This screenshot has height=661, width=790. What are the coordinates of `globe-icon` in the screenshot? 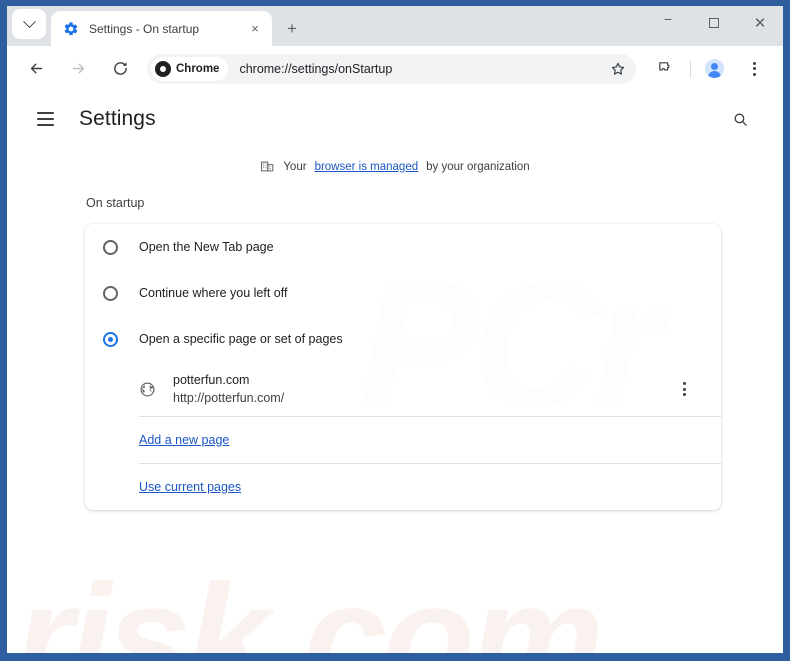 It's located at (147, 389).